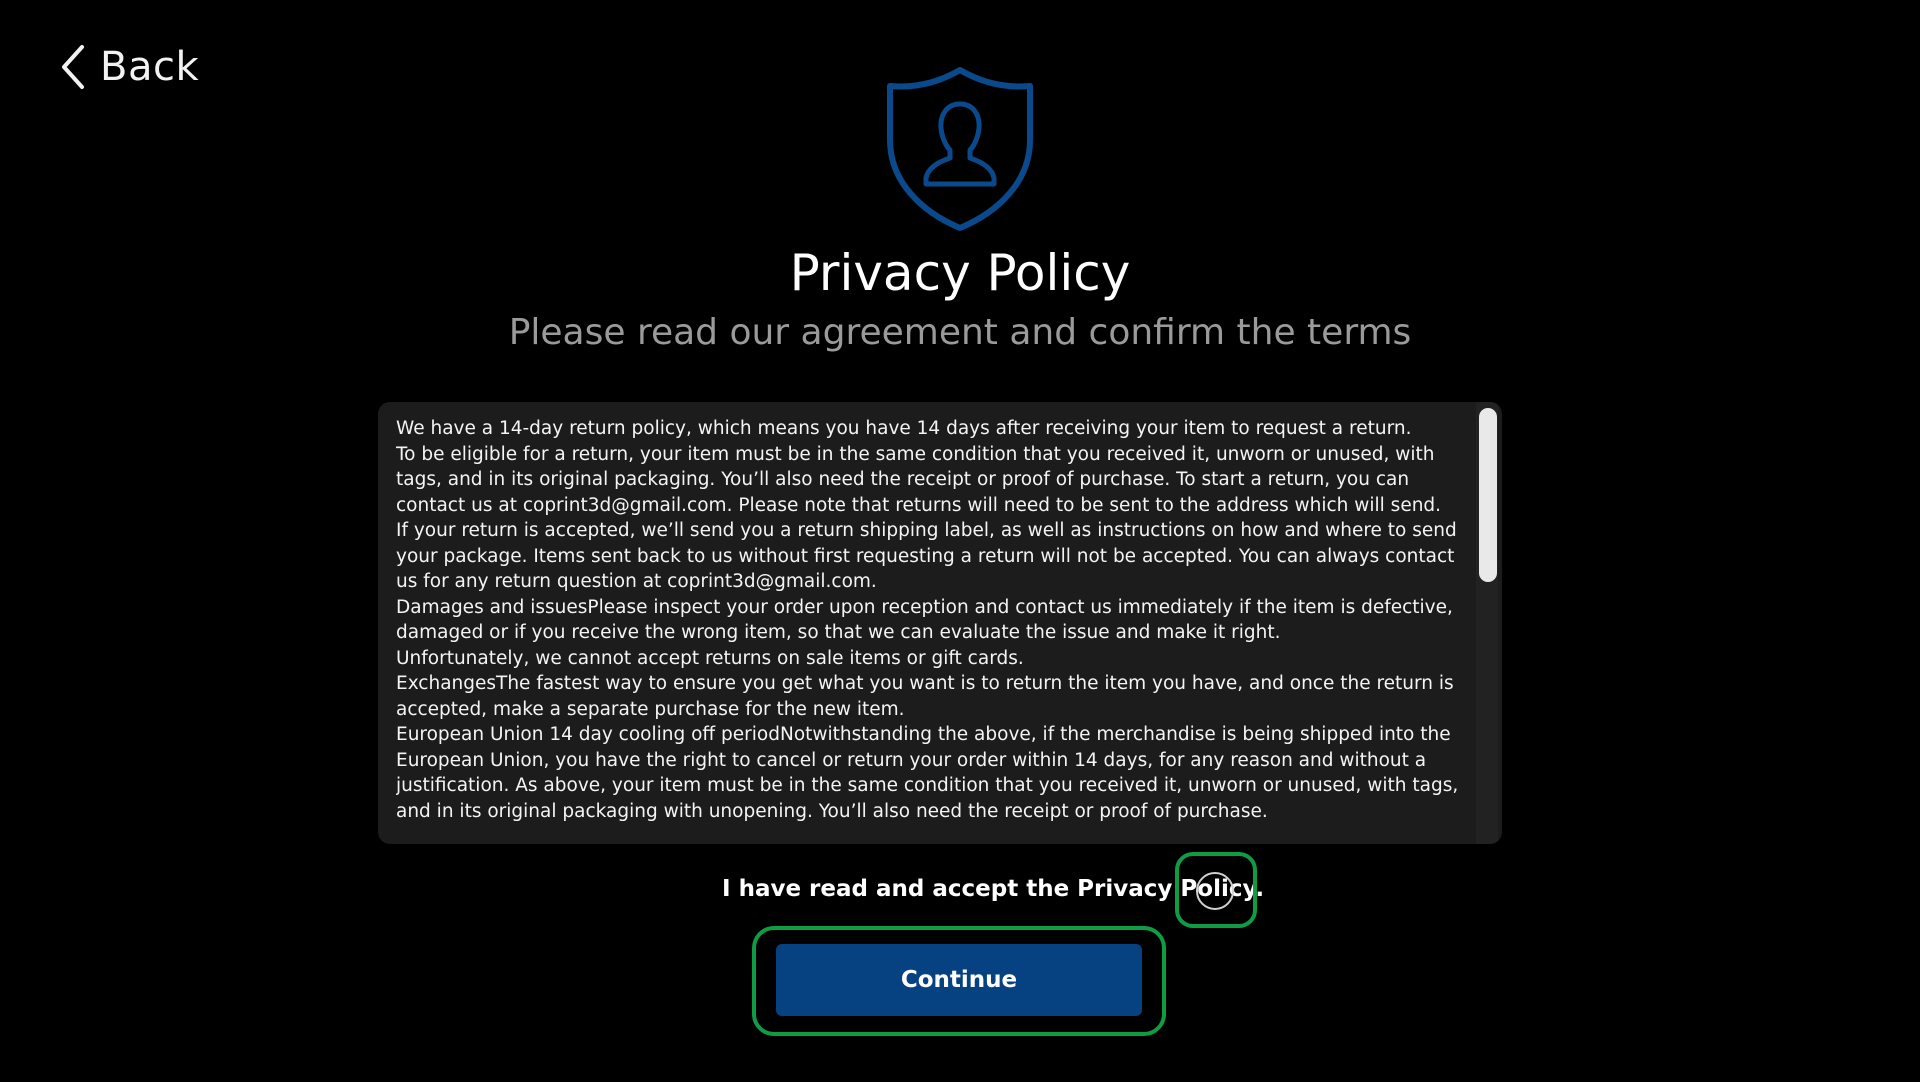 The image size is (1920, 1082). I want to click on shield-user-icon, so click(960, 149).